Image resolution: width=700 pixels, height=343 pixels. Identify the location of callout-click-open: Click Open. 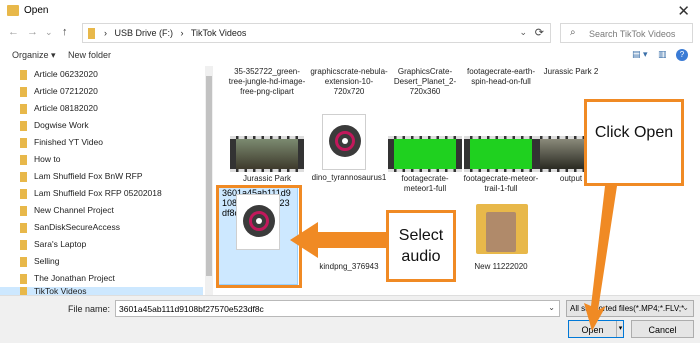
(634, 142).